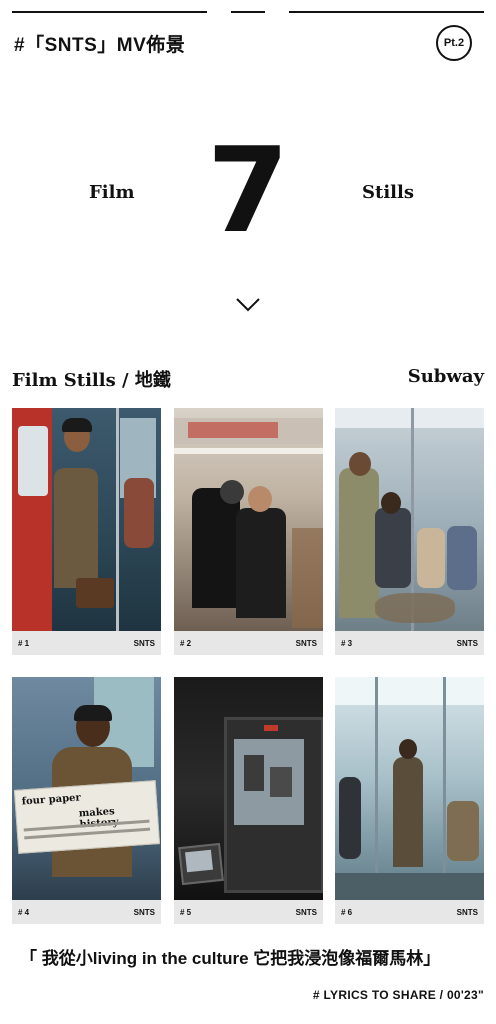 The width and height of the screenshot is (496, 1024). Describe the element at coordinates (86, 788) in the screenshot. I see `film-still-photo-4: four paper makes history` at that location.